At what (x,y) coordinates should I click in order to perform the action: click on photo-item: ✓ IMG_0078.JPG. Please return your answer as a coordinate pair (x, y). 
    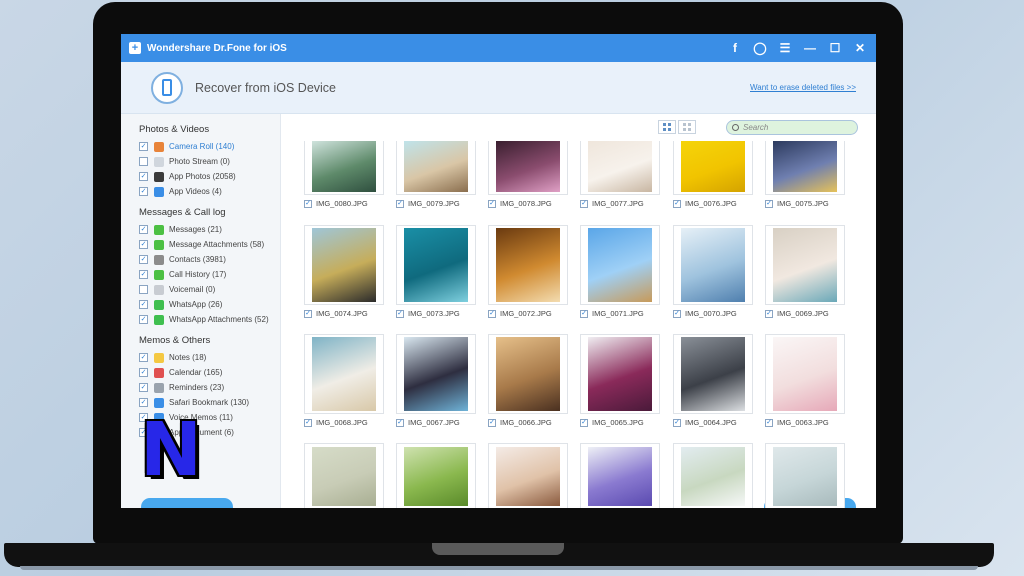
    Looking at the image, I should click on (534, 174).